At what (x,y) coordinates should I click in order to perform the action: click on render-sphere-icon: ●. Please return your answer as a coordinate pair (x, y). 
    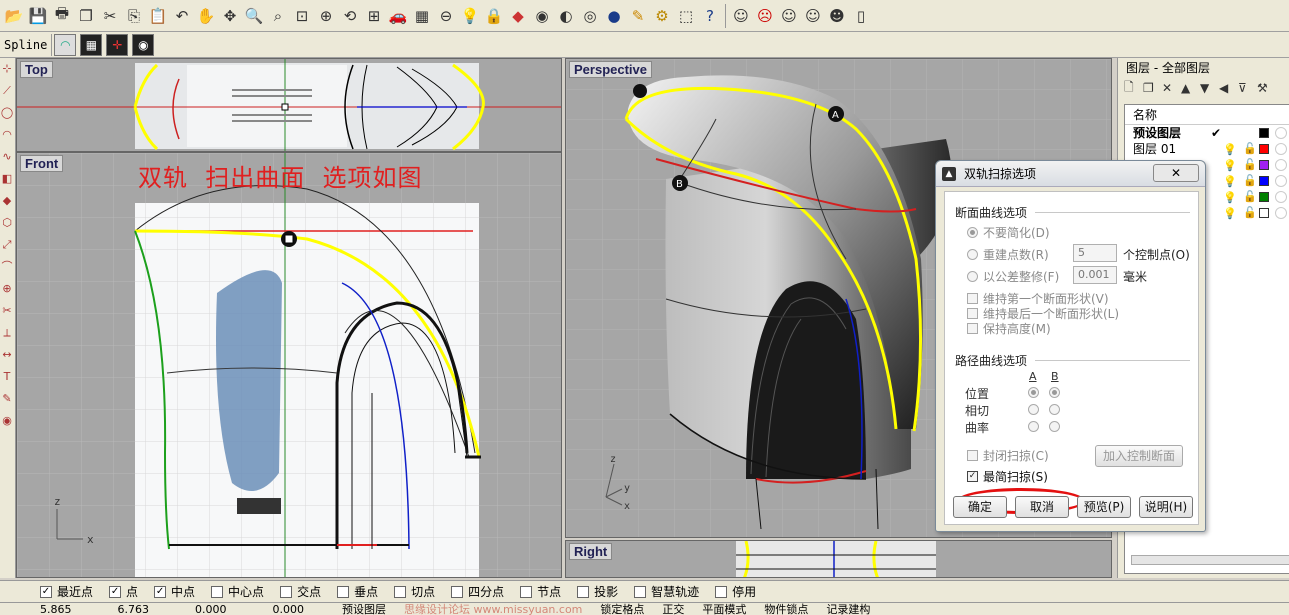
    Looking at the image, I should click on (614, 16).